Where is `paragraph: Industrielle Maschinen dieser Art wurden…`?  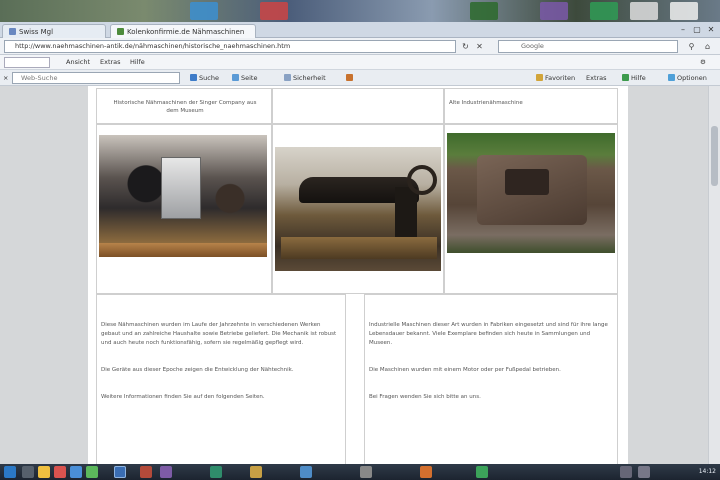
paragraph: Industrielle Maschinen dieser Art wurden… is located at coordinates (488, 334).